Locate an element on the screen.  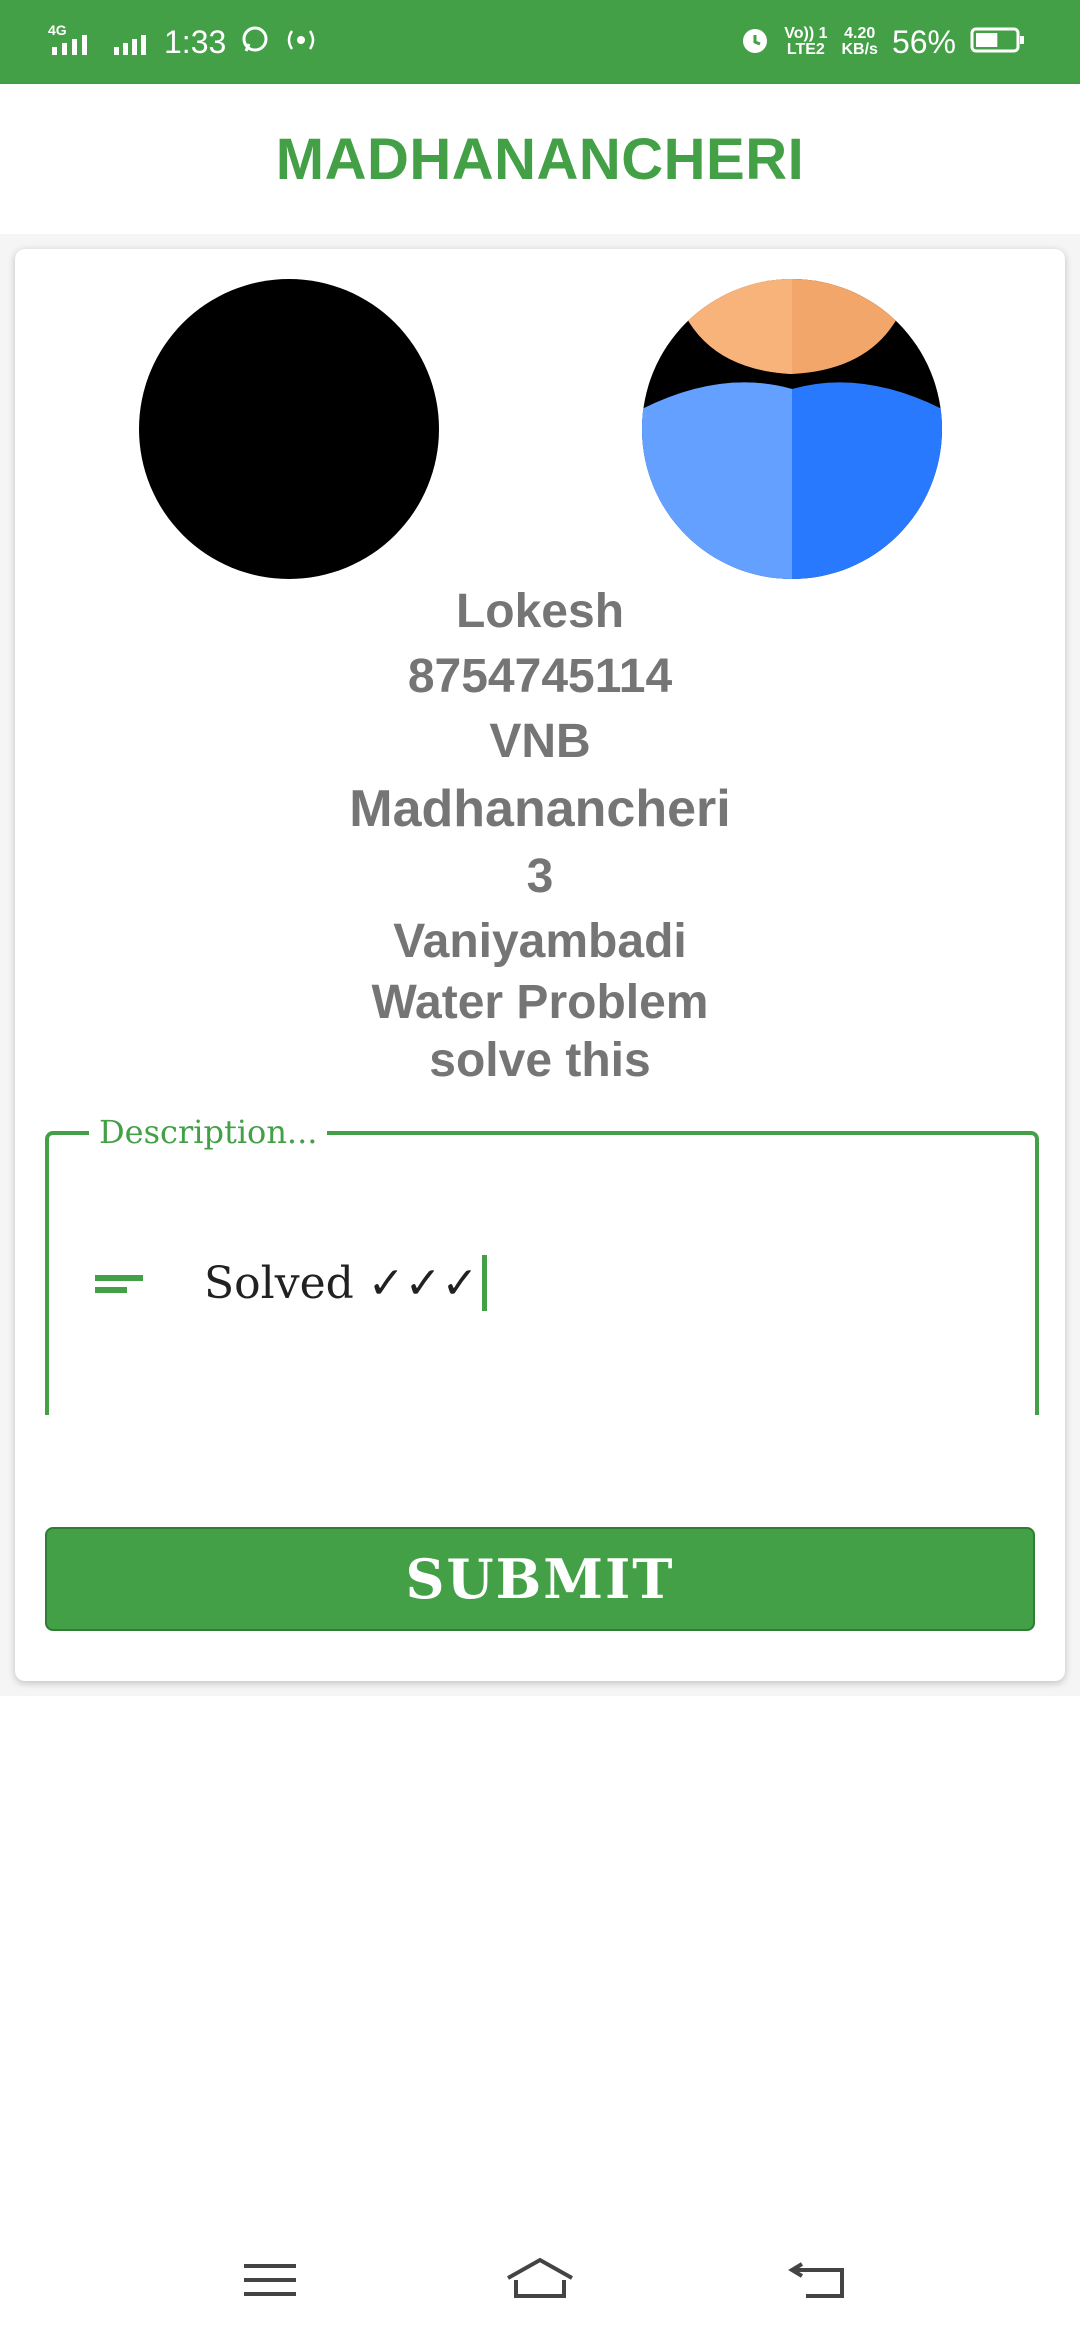
app-bar: MADHANANCHERI is located at coordinates (540, 159).